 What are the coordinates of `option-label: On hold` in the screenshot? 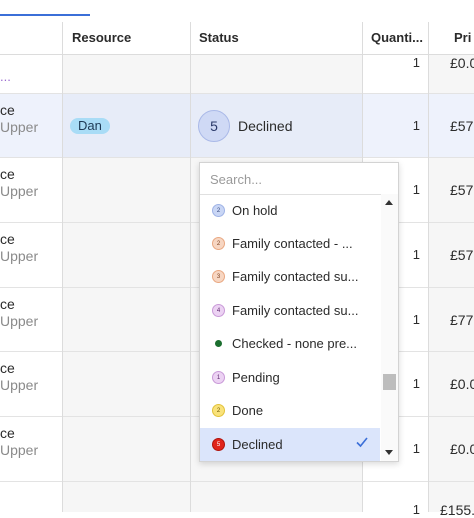 It's located at (255, 210).